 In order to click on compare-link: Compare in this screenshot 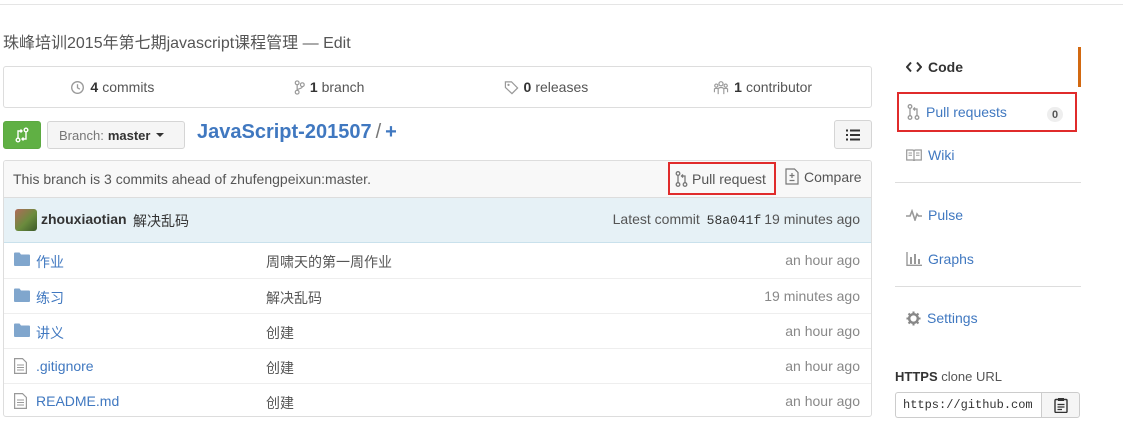, I will do `click(823, 176)`.